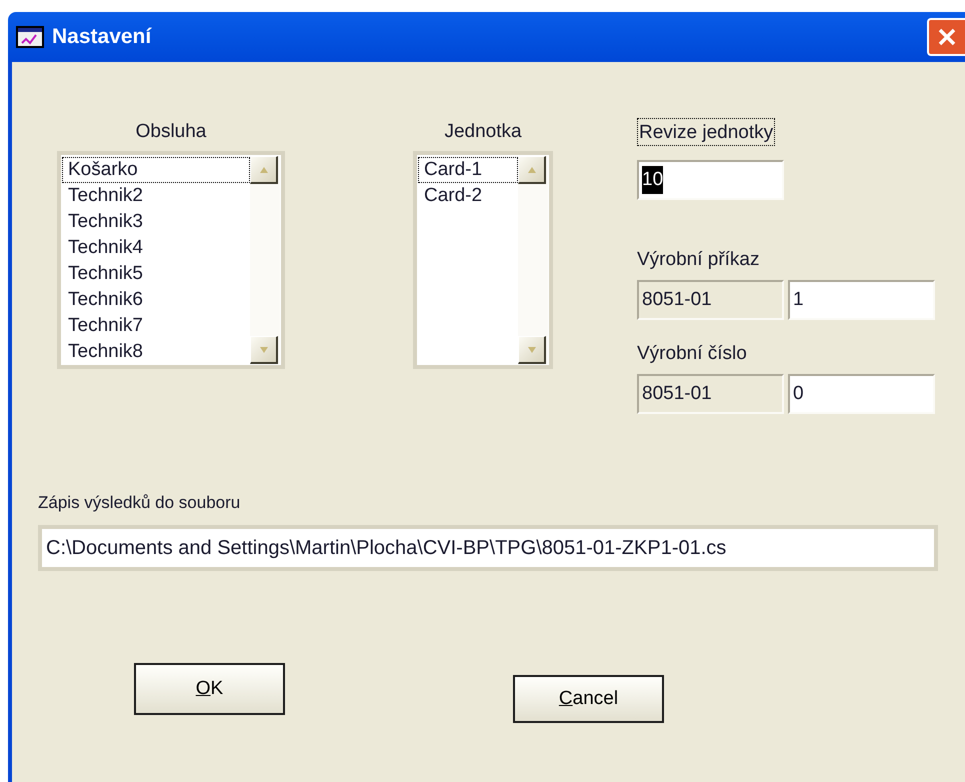 The image size is (965, 782). I want to click on field-label: Výrobní číslo, so click(692, 354).